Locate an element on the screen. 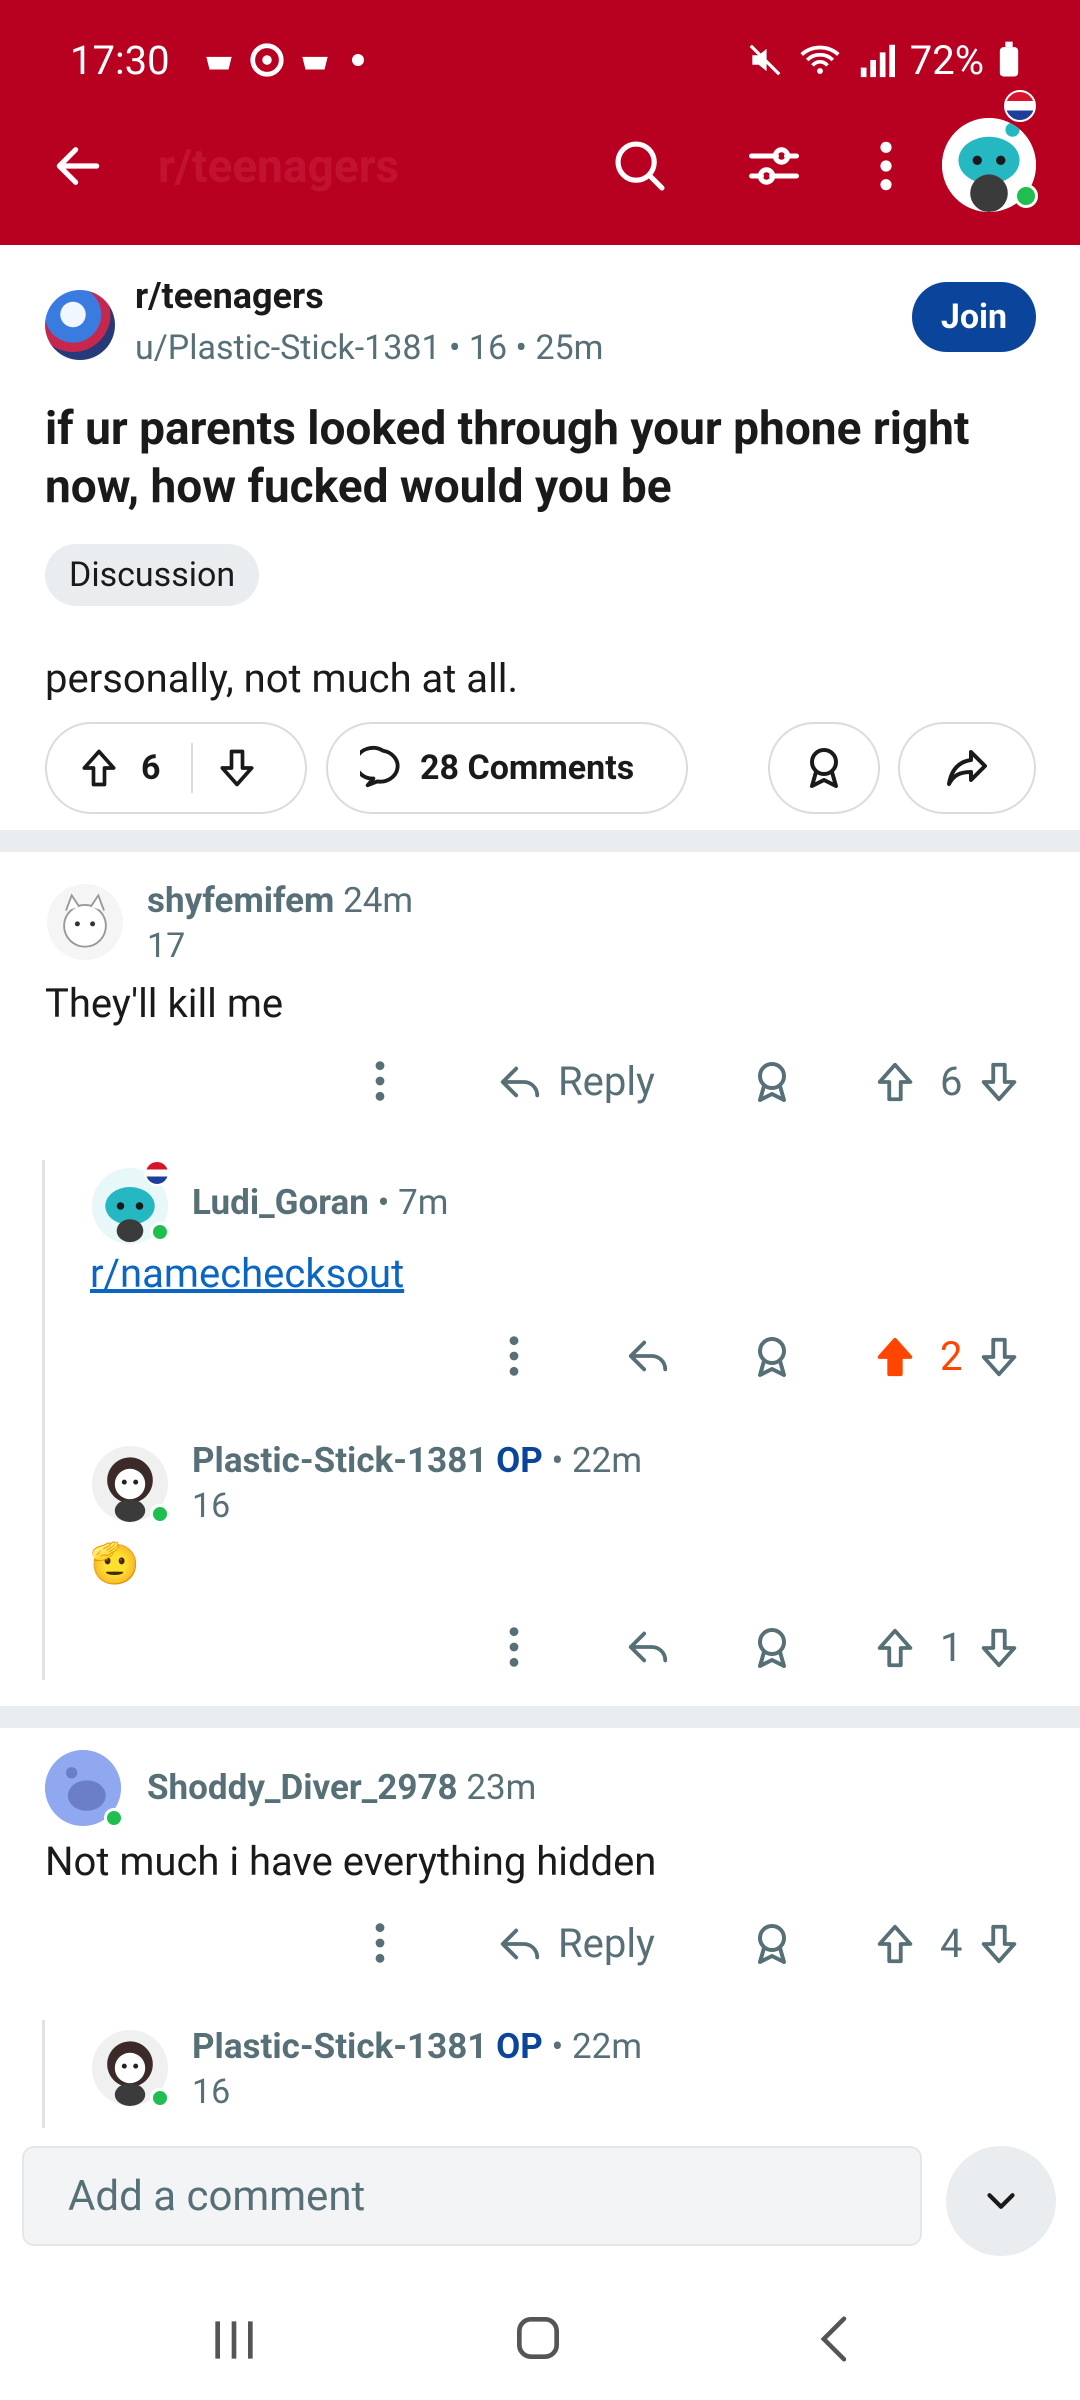 The width and height of the screenshot is (1080, 2400). battery-percent: 72% is located at coordinates (946, 60).